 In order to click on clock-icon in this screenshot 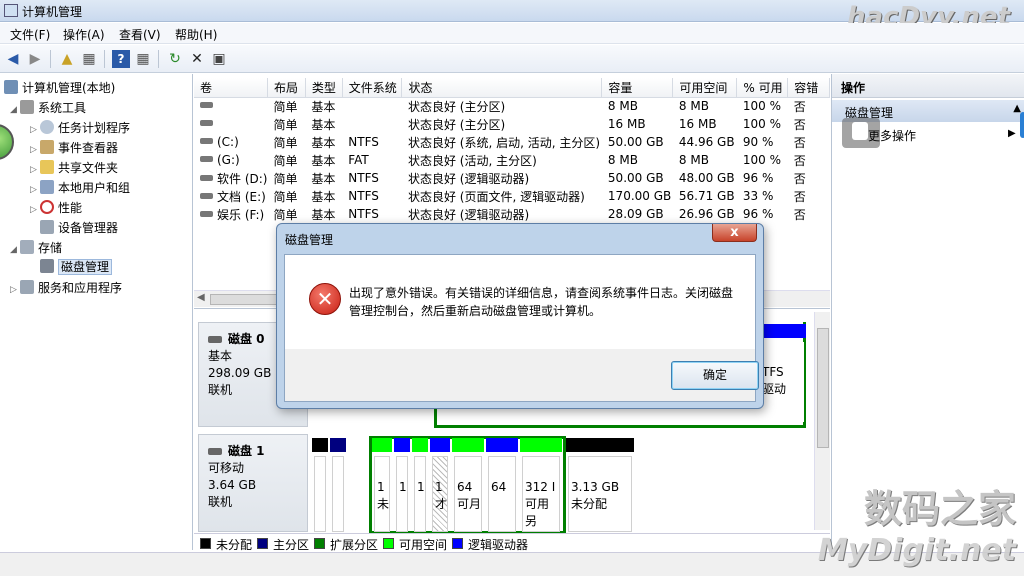, I will do `click(47, 127)`.